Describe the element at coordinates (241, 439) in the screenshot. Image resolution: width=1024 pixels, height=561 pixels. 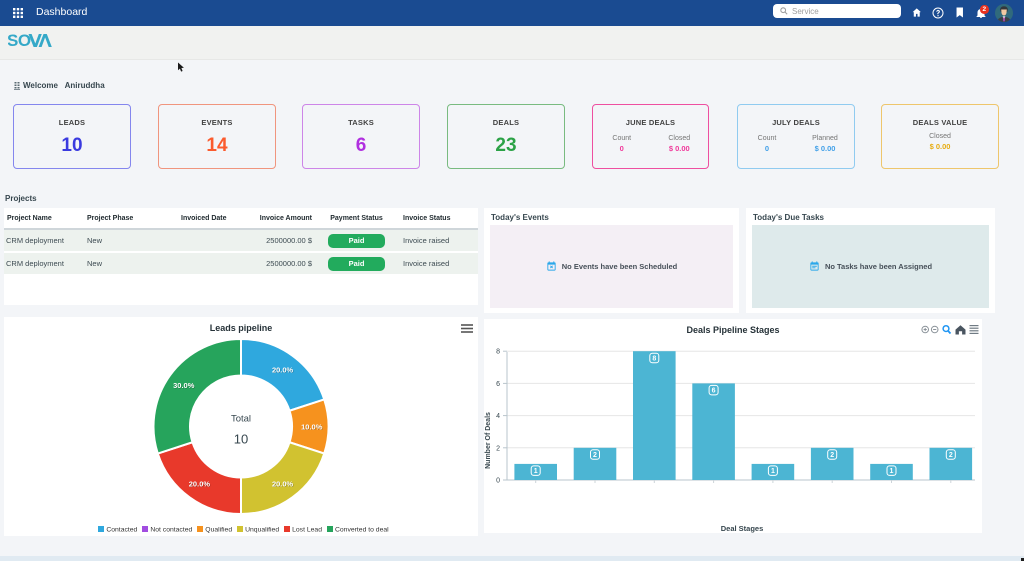
I see `svg-text: 10` at that location.